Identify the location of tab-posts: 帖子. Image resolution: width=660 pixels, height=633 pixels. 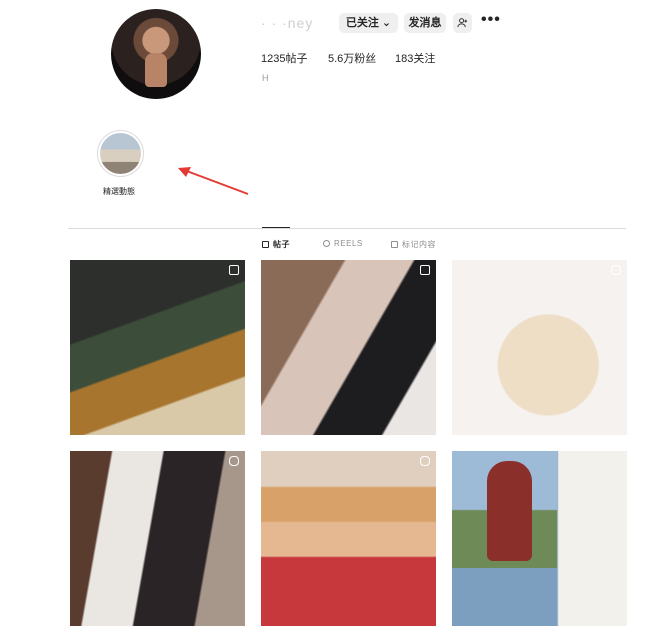
(276, 244).